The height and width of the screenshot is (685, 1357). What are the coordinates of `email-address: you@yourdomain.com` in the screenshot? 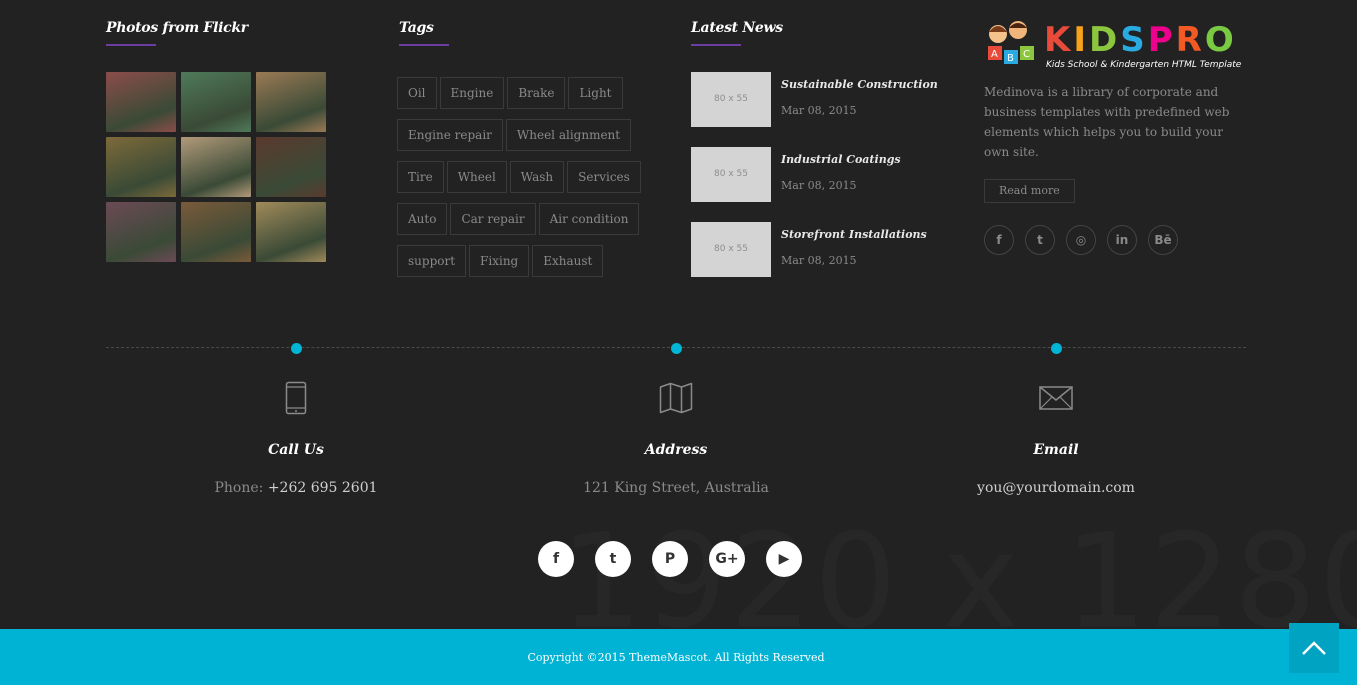 It's located at (1056, 488).